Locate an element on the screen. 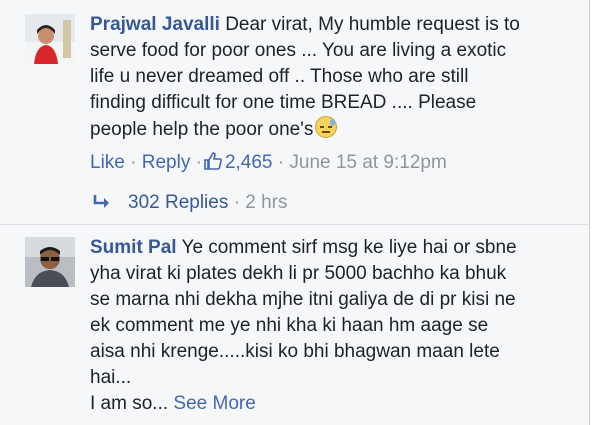  reply-link: Reply is located at coordinates (166, 162).